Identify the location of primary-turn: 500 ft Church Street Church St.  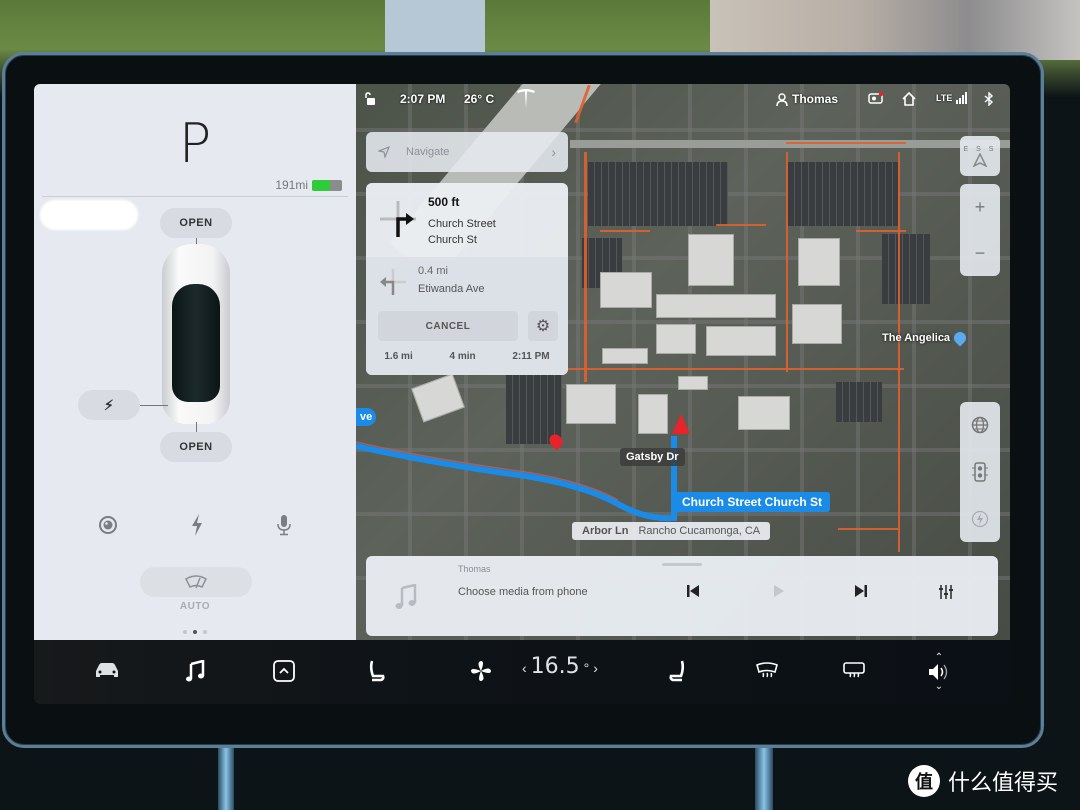
(467, 220).